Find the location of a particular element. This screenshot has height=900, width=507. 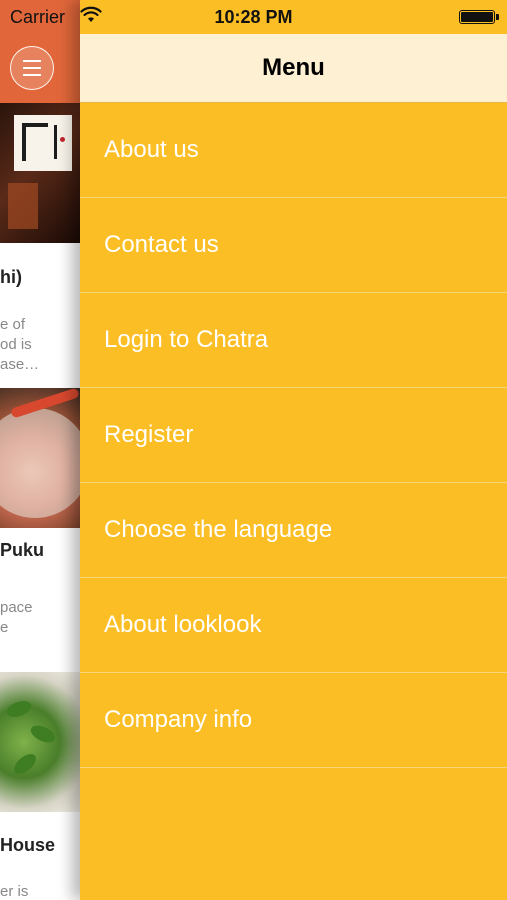

clock: 10:28 PM is located at coordinates (253, 17).